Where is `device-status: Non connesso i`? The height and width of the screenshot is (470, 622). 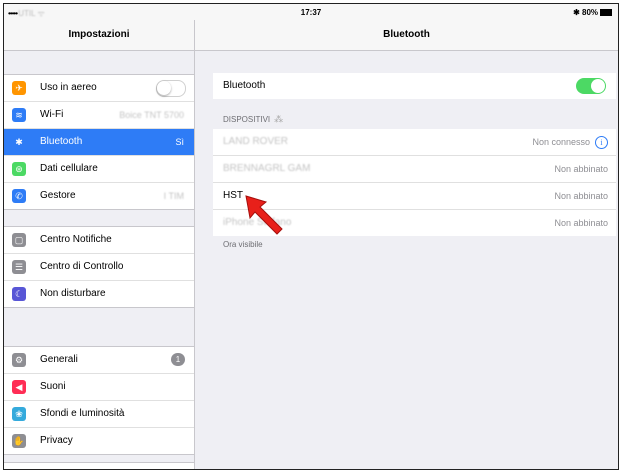 device-status: Non connesso i is located at coordinates (570, 142).